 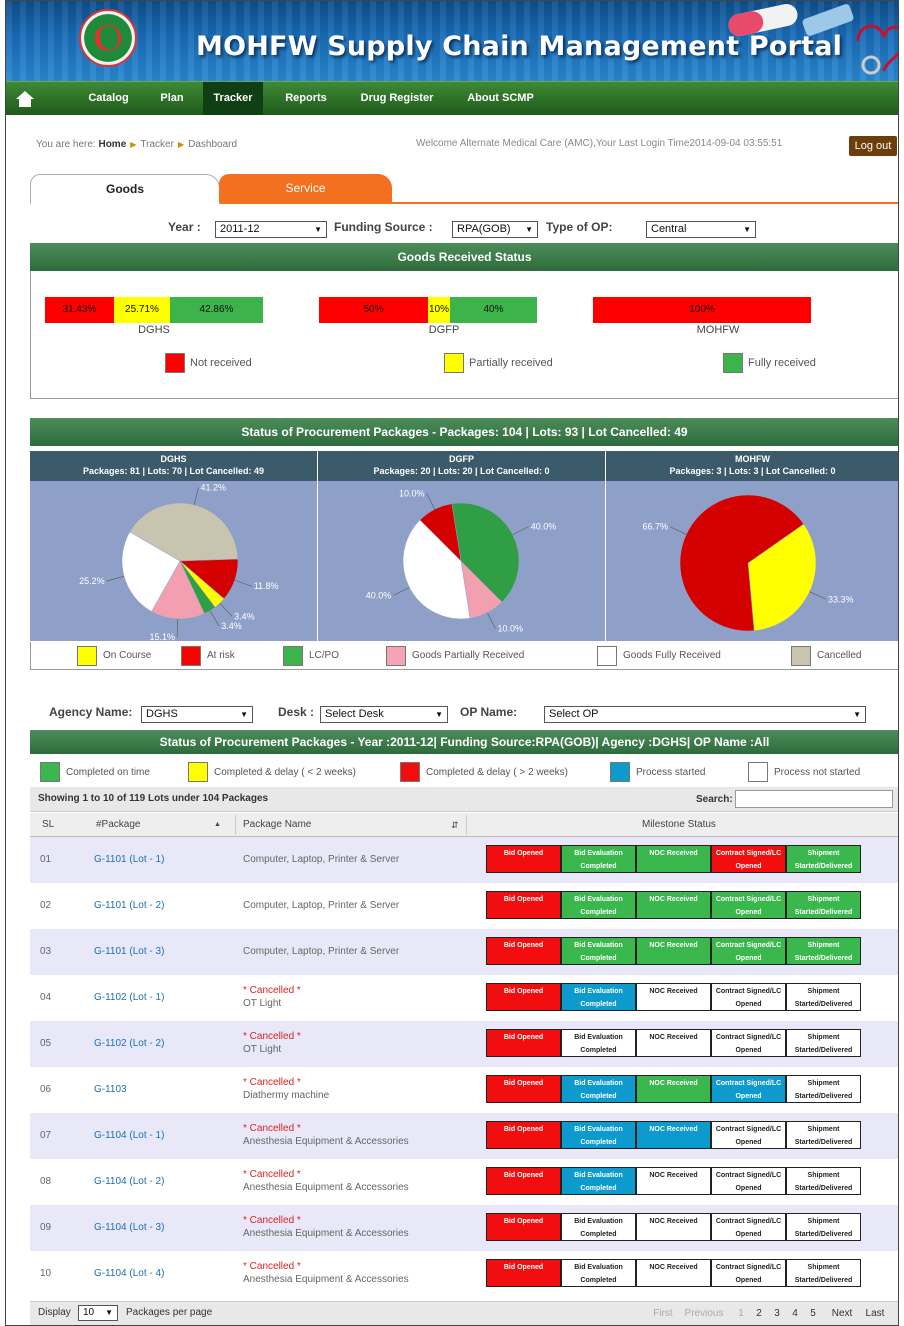 What do you see at coordinates (704, 1314) in the screenshot?
I see `page-previous-button: Previous` at bounding box center [704, 1314].